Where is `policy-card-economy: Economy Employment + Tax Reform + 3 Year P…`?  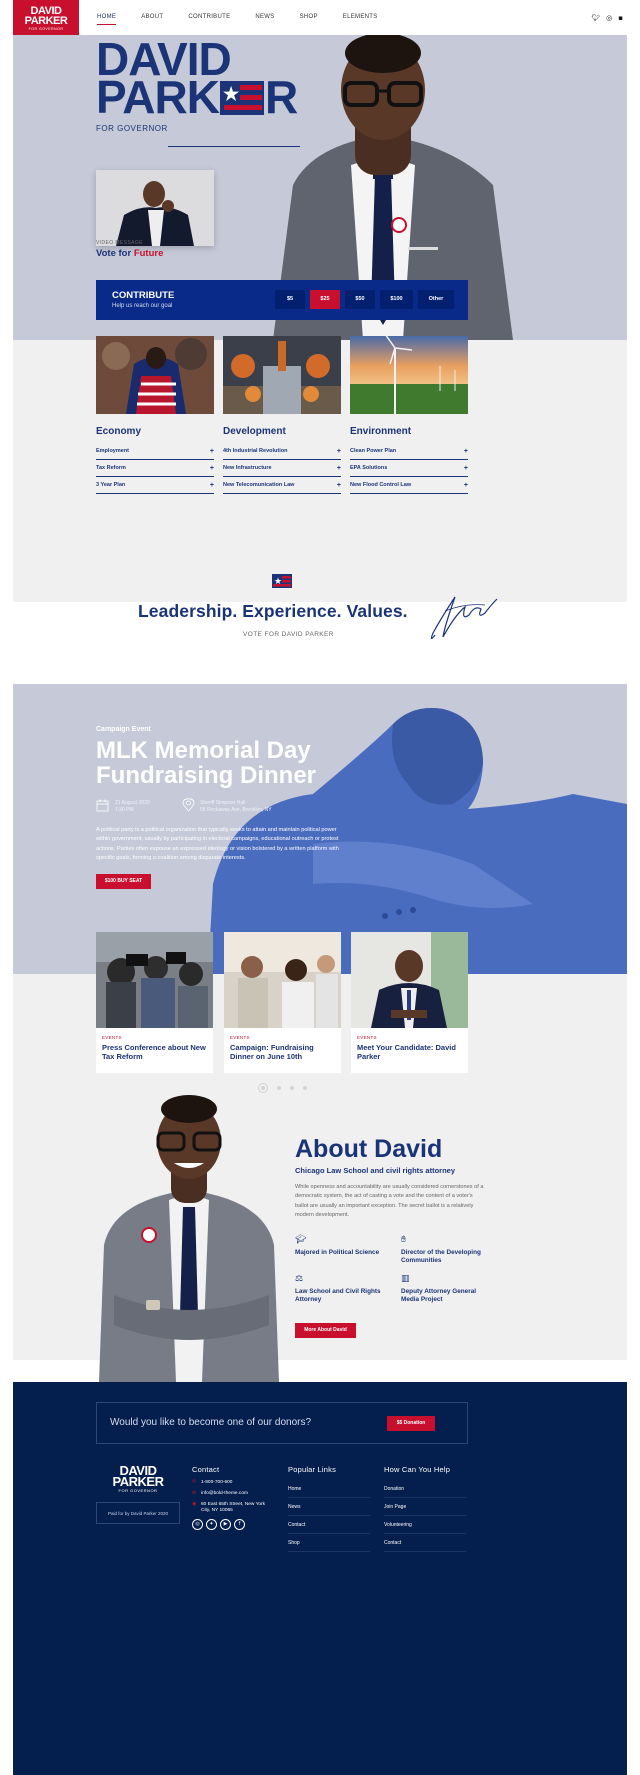
policy-card-economy: Economy Employment + Tax Reform + 3 Year P… is located at coordinates (155, 415).